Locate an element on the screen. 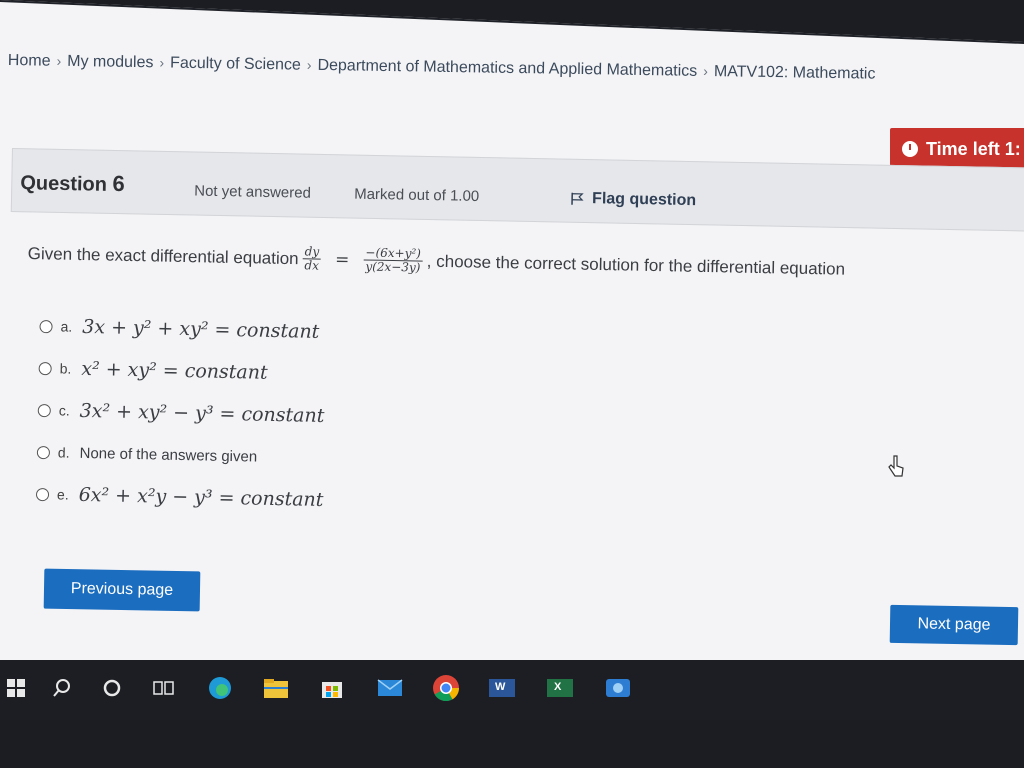 This screenshot has width=1024, height=768. time-left-badge: Time left 1: is located at coordinates (957, 149).